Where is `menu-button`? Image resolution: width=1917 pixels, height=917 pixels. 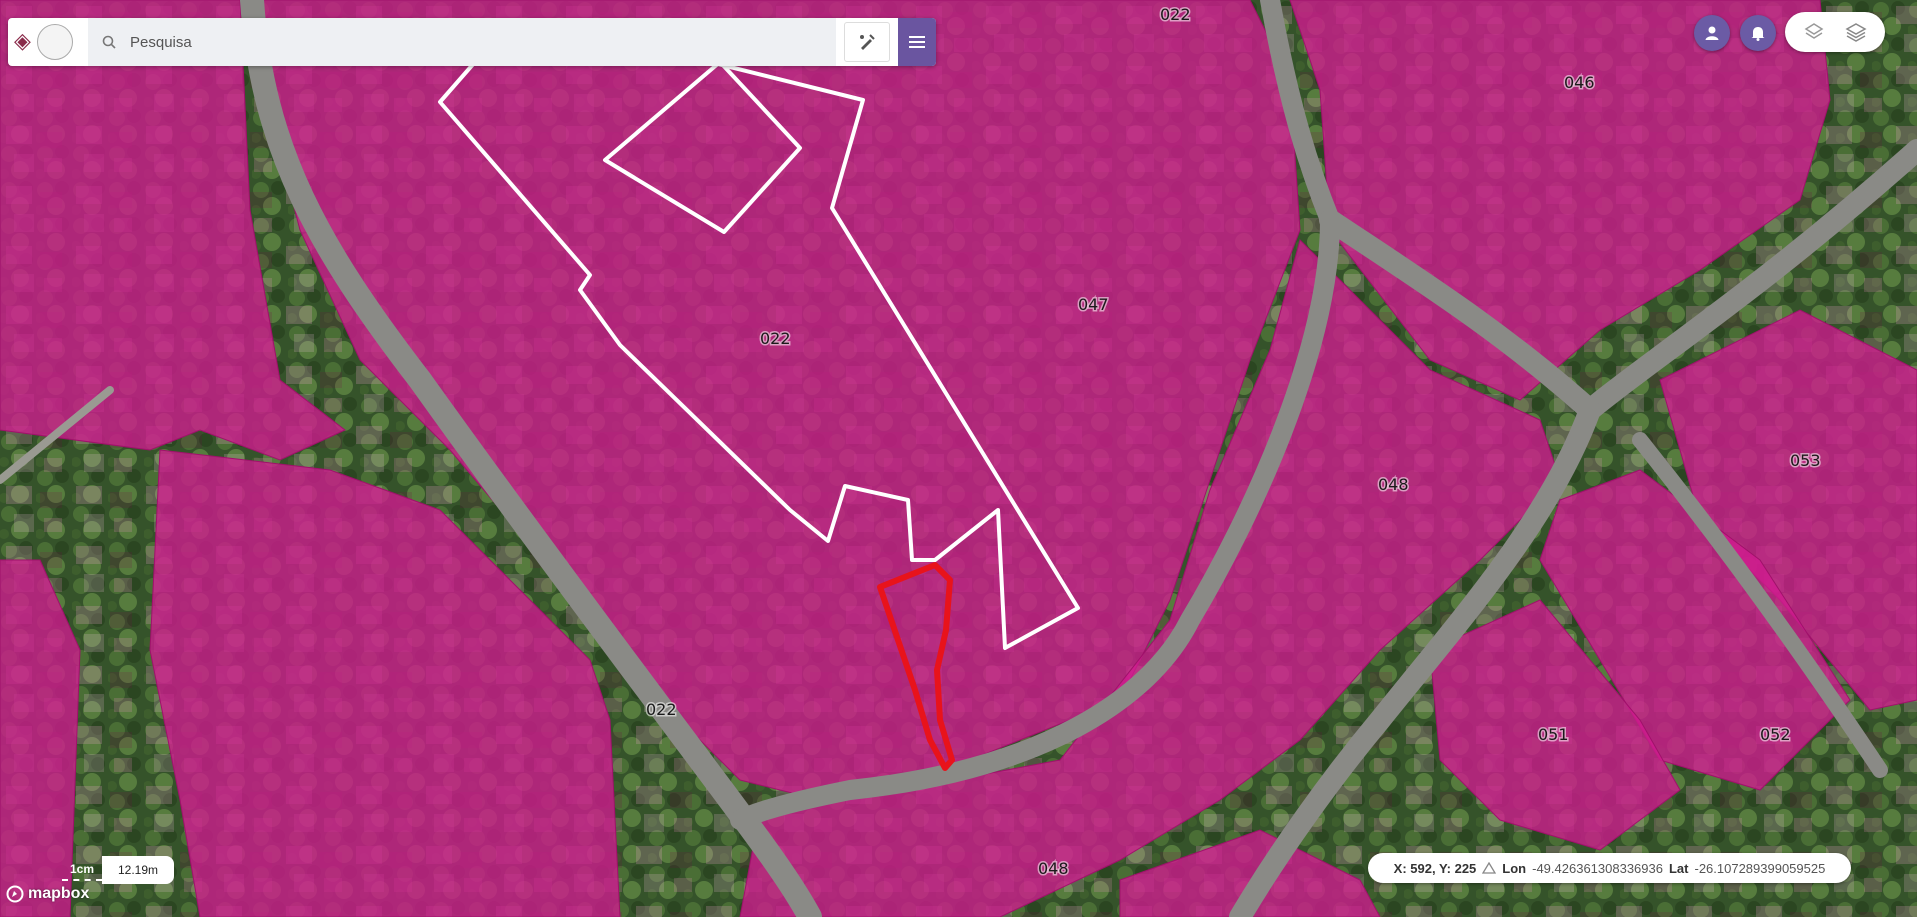 menu-button is located at coordinates (917, 42).